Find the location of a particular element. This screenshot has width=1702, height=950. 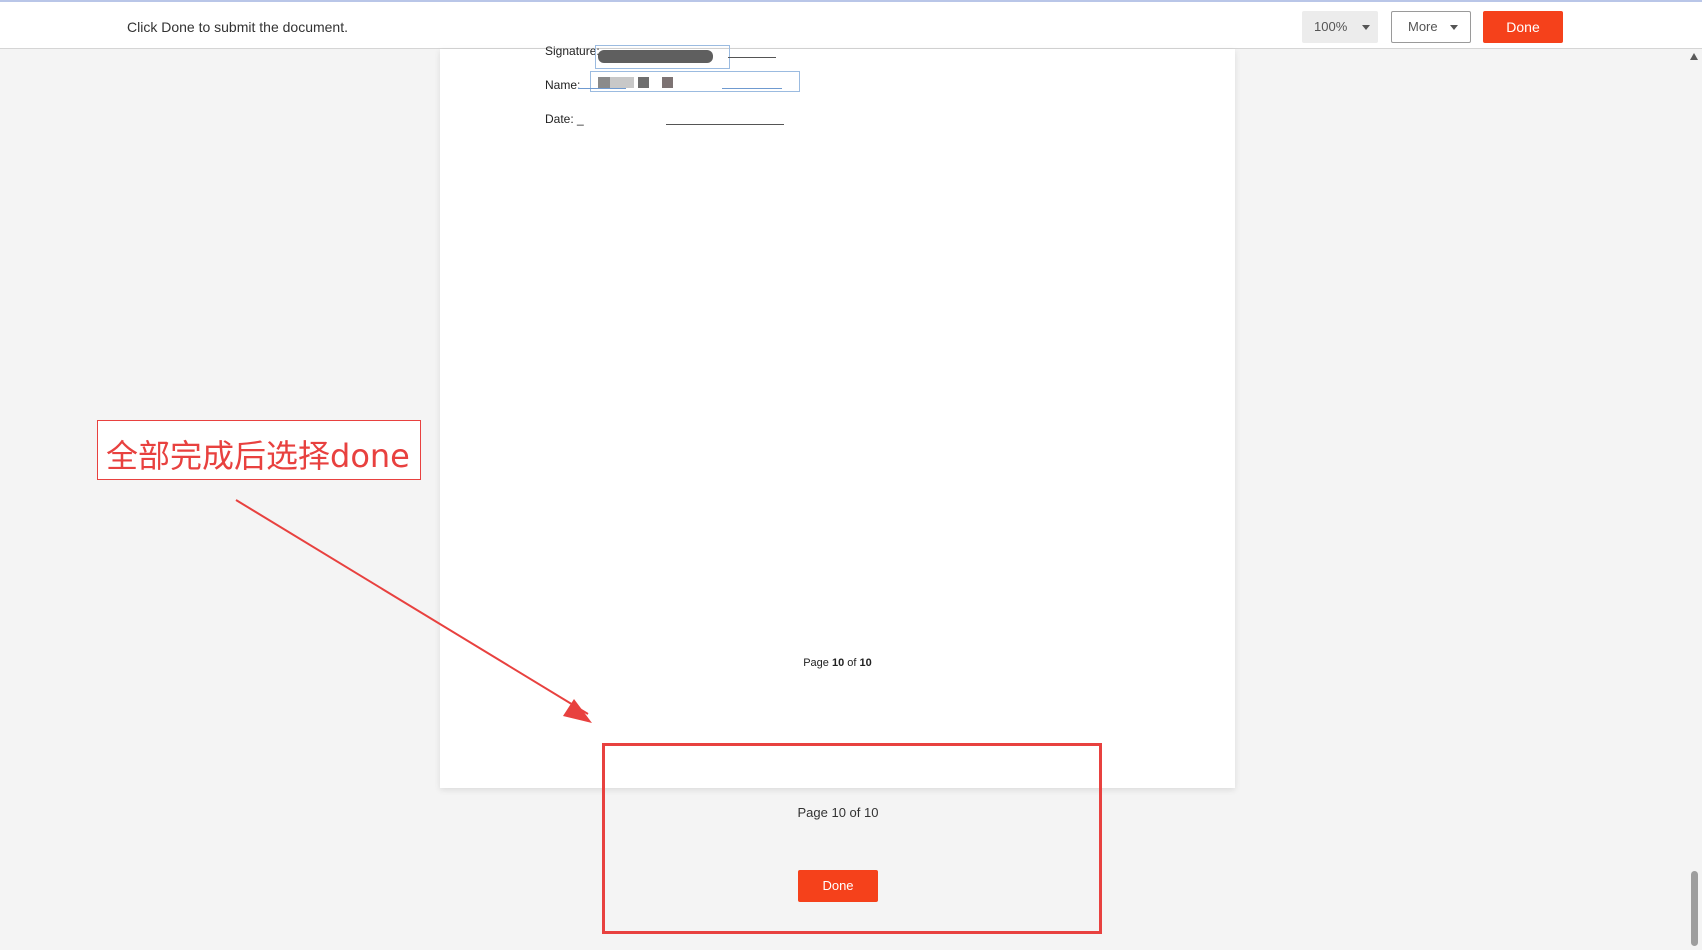

zoom-select: 100% is located at coordinates (1340, 27).